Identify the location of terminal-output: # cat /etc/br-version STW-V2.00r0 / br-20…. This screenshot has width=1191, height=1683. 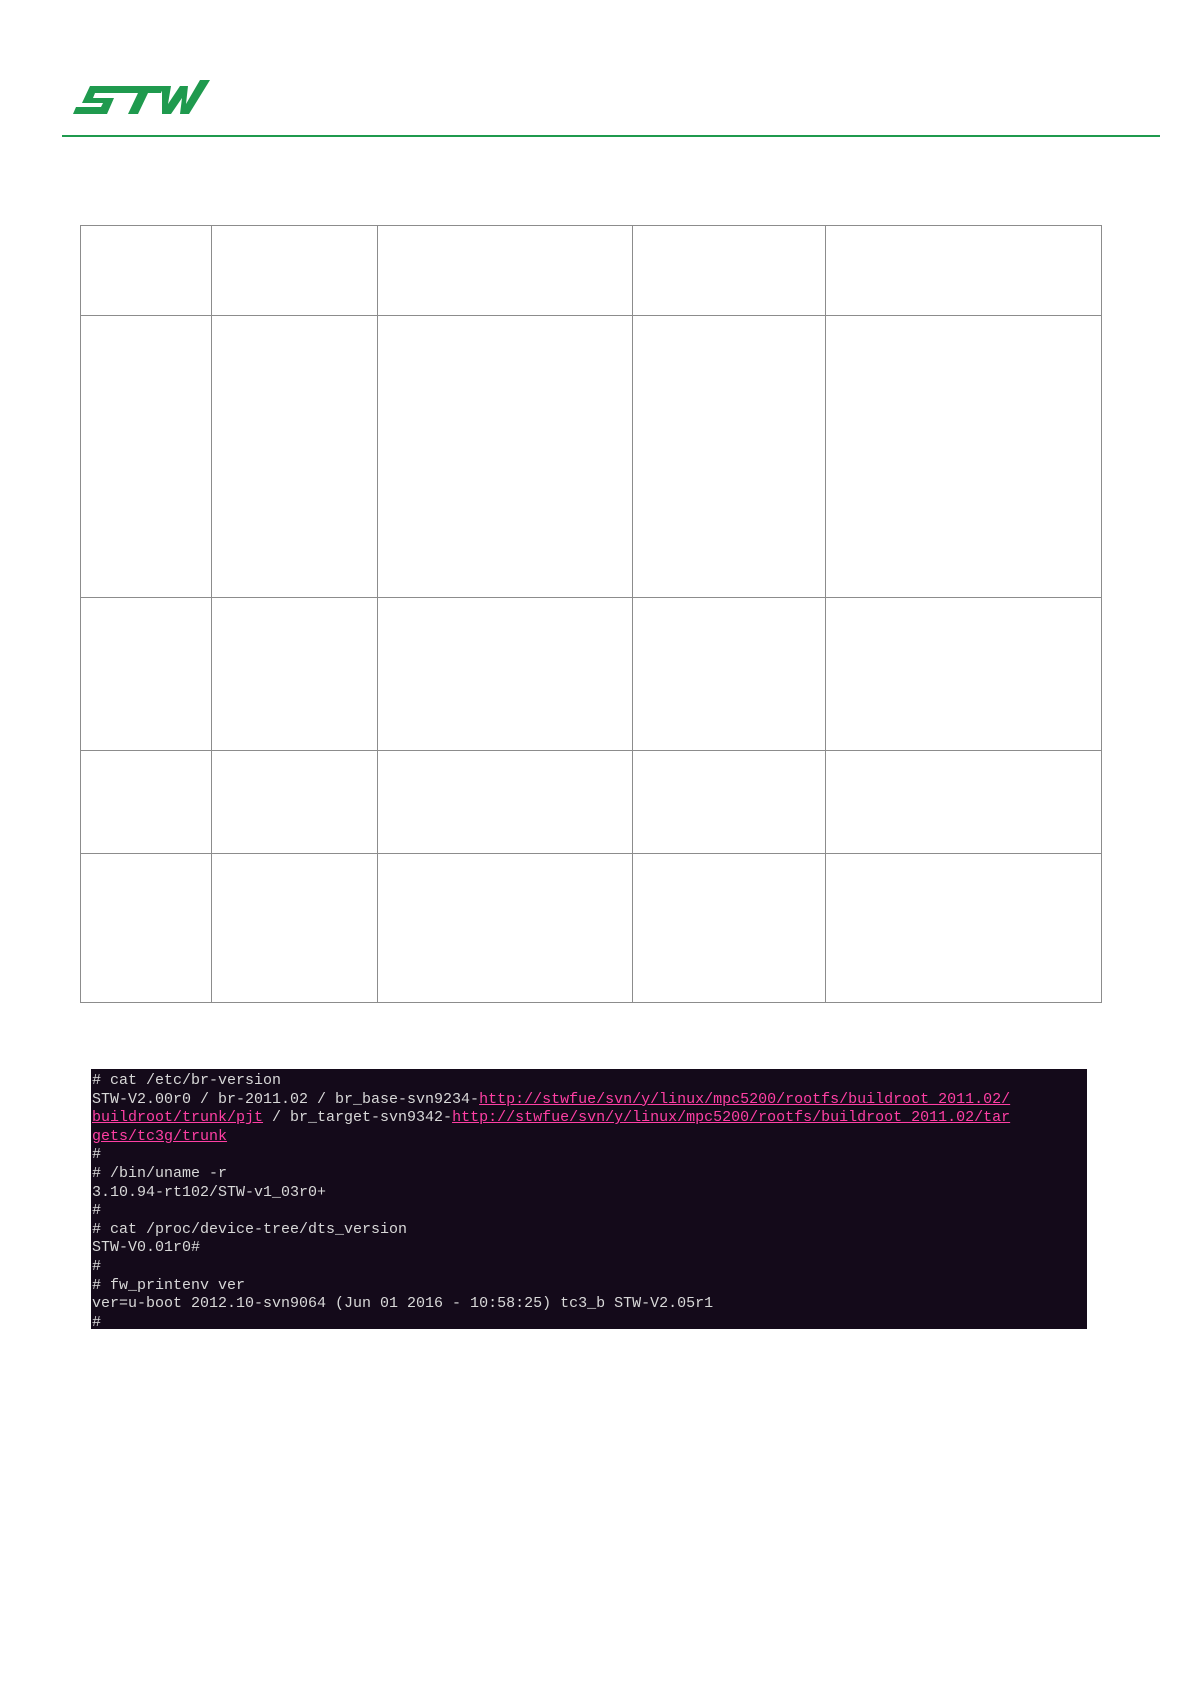
(589, 1199).